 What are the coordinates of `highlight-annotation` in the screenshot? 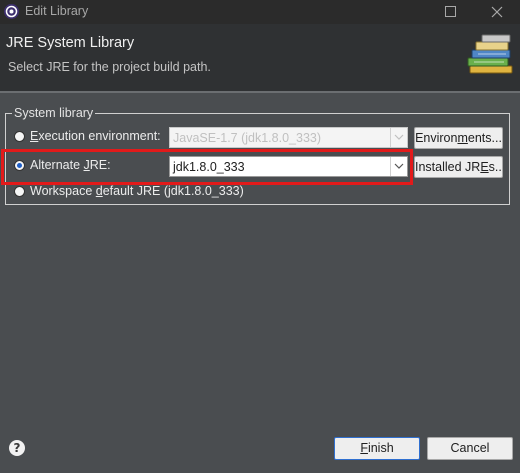 It's located at (207, 167).